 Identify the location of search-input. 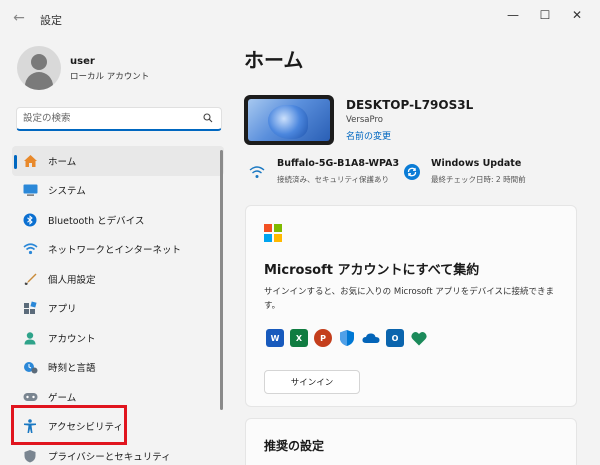
(108, 118).